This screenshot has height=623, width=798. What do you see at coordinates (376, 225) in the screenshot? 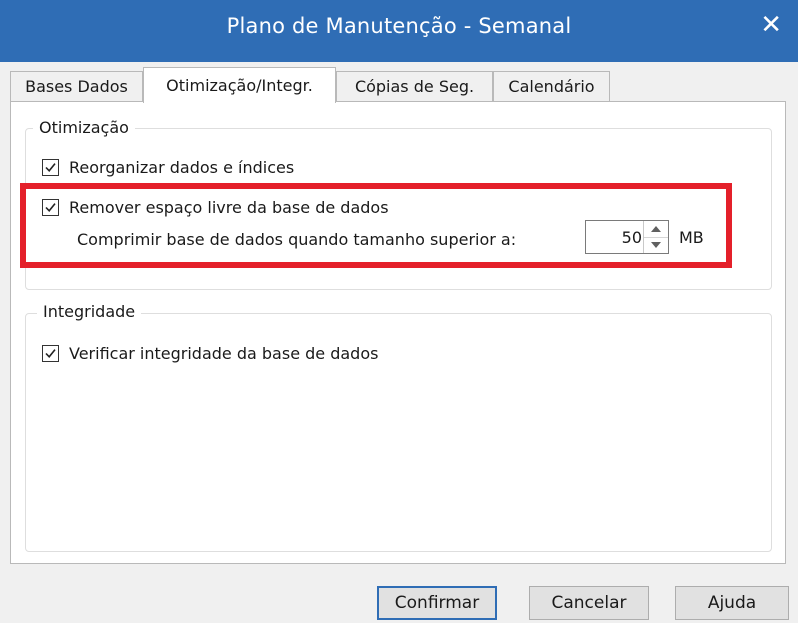
I see `highlight-box` at bounding box center [376, 225].